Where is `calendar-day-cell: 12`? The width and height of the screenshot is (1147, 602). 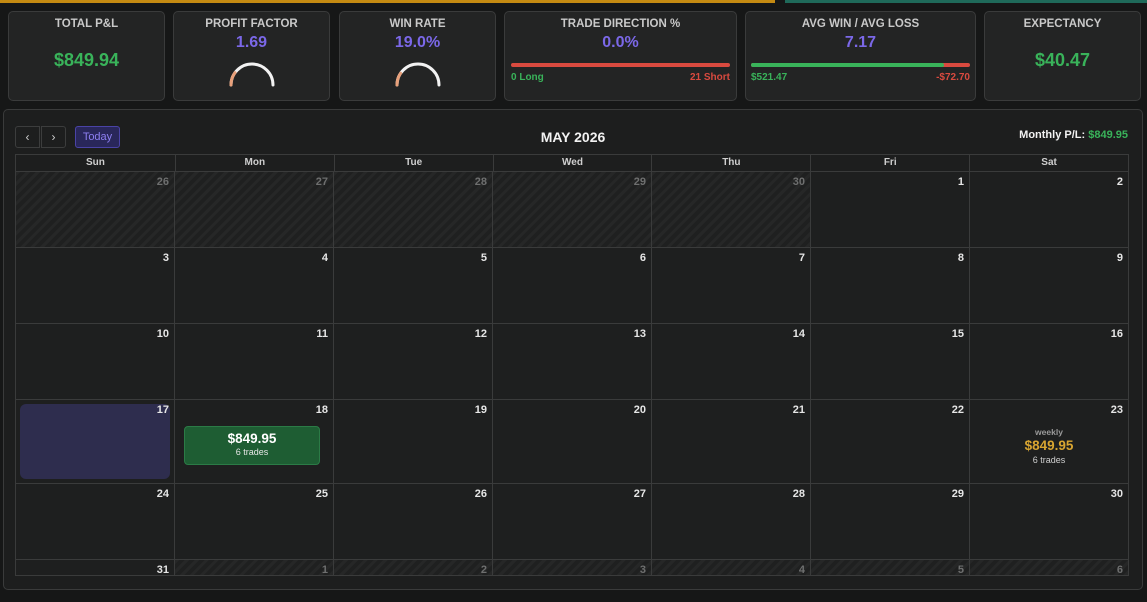 calendar-day-cell: 12 is located at coordinates (413, 362).